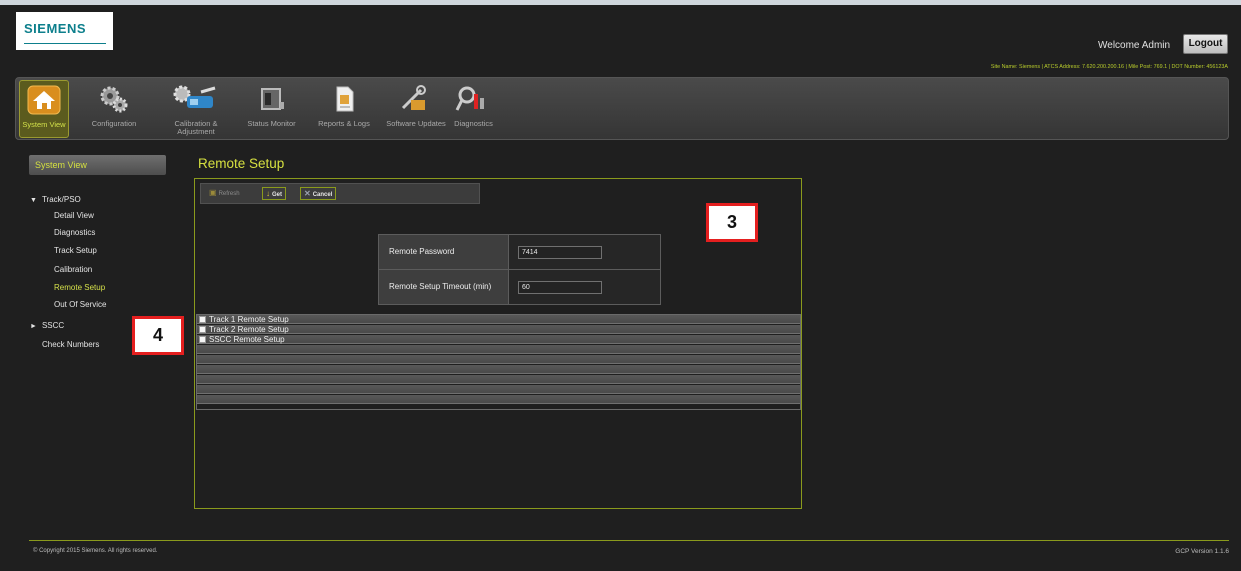 This screenshot has height=571, width=1241. Describe the element at coordinates (560, 252) in the screenshot. I see `password-field` at that location.